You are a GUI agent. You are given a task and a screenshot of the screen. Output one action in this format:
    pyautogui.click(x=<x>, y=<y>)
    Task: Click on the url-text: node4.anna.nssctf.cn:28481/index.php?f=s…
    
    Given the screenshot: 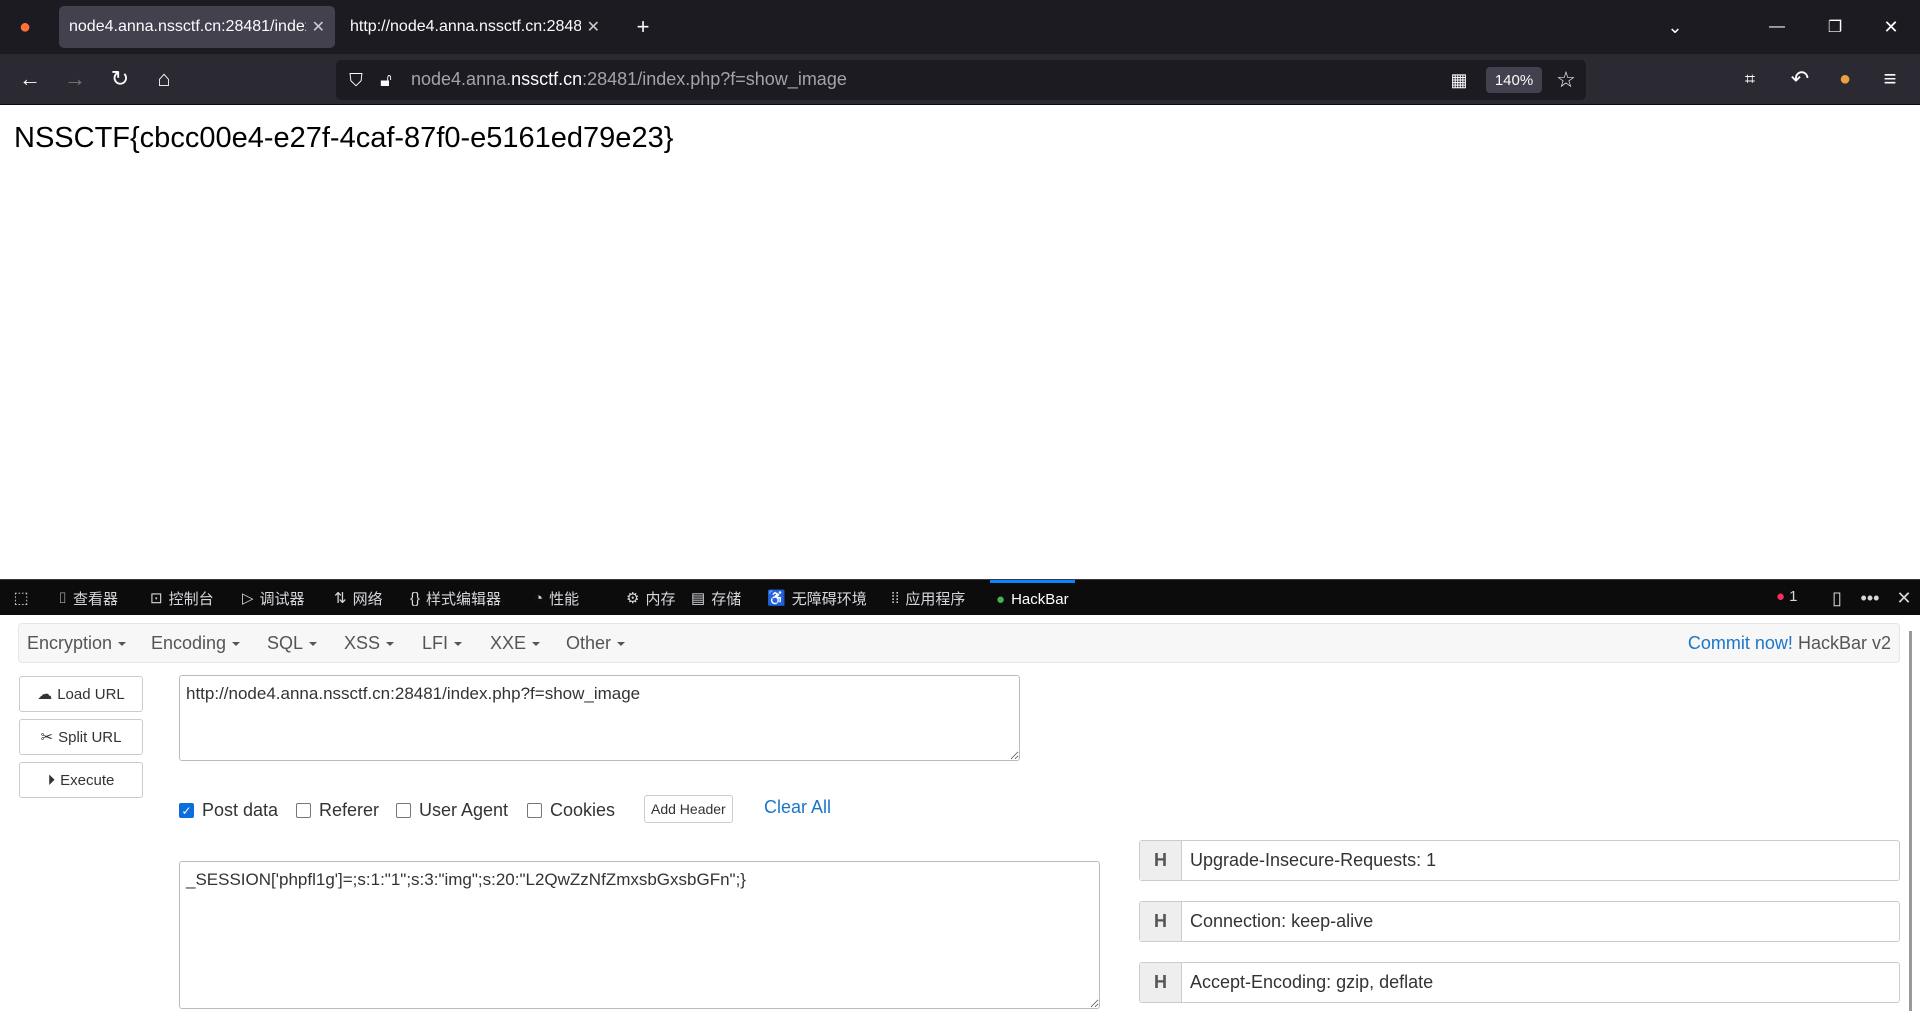 What is the action you would take?
    pyautogui.click(x=629, y=79)
    